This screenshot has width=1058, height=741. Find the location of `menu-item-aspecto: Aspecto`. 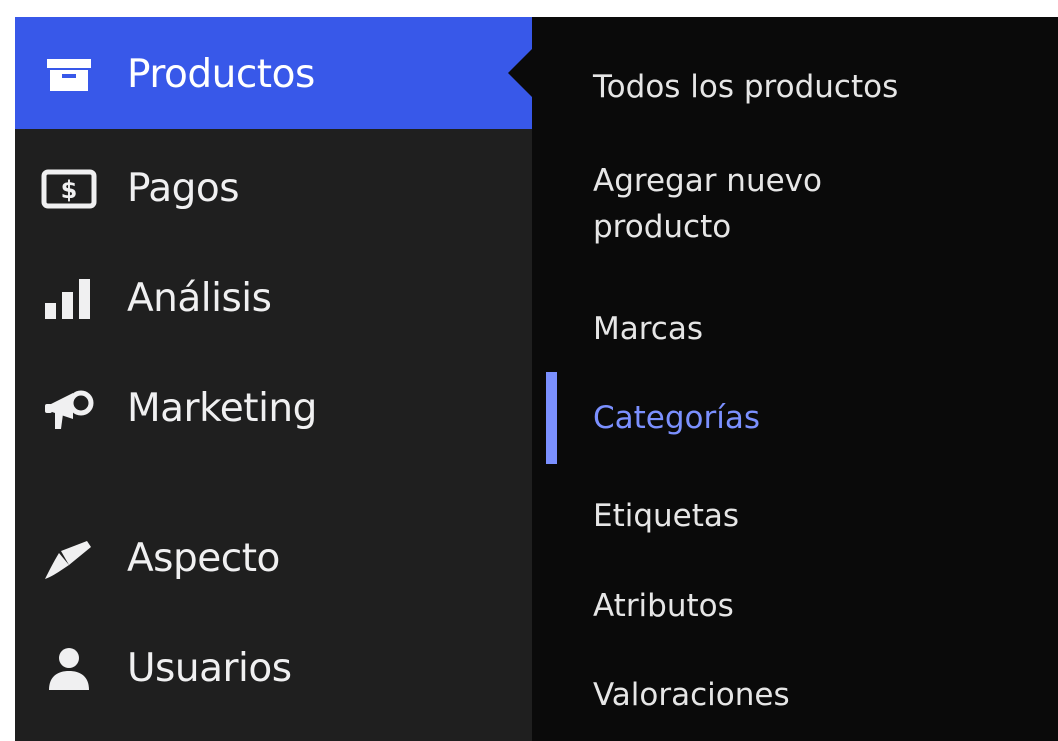

menu-item-aspecto: Aspecto is located at coordinates (273, 569).